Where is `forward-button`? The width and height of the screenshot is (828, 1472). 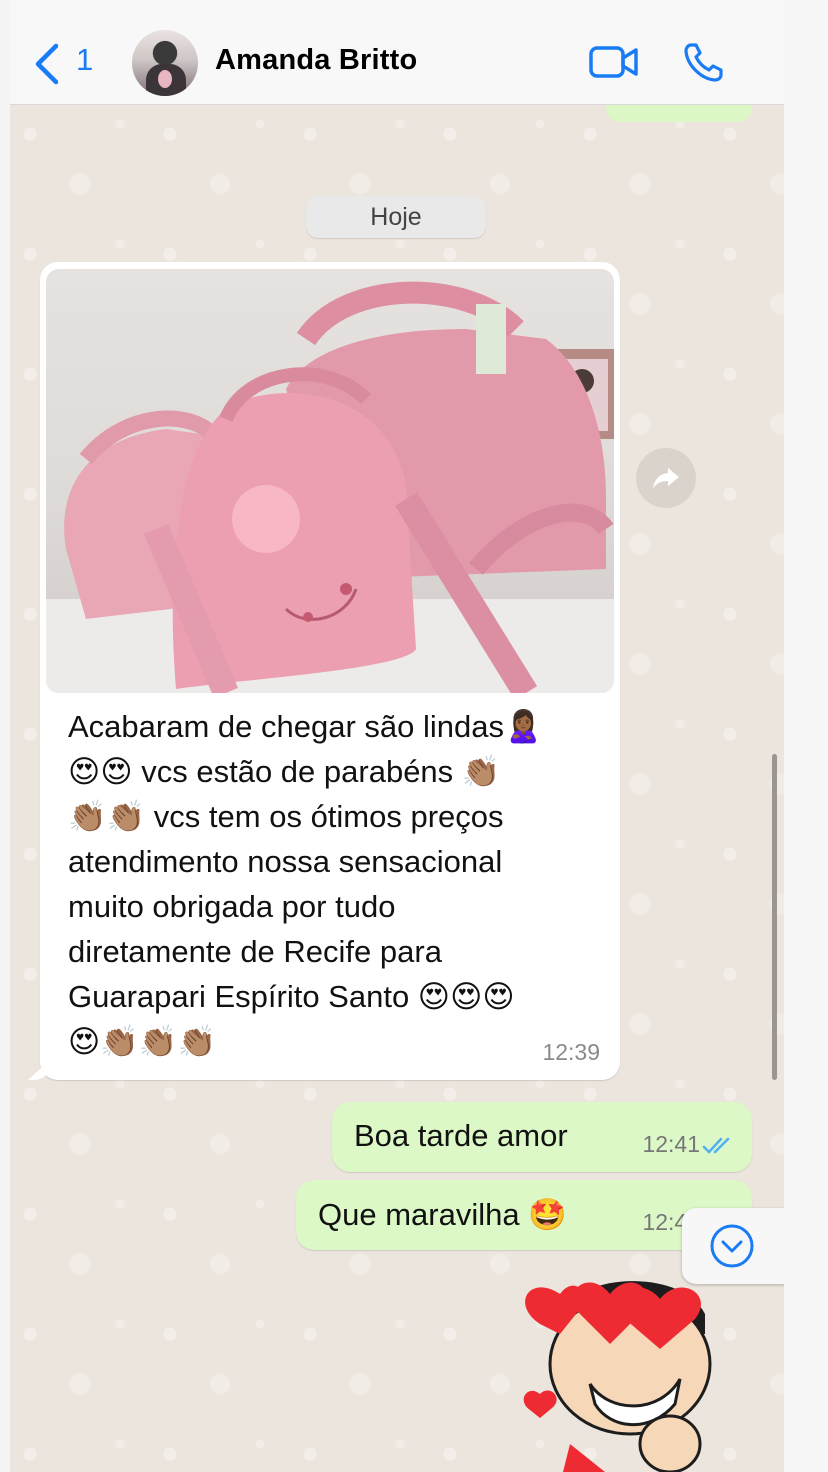
forward-button is located at coordinates (666, 478).